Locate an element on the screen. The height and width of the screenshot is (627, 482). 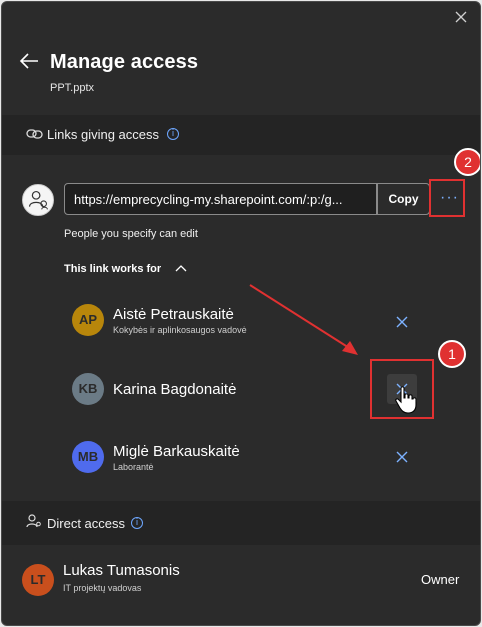
link-works-for-toggle: This link works for is located at coordinates (112, 269).